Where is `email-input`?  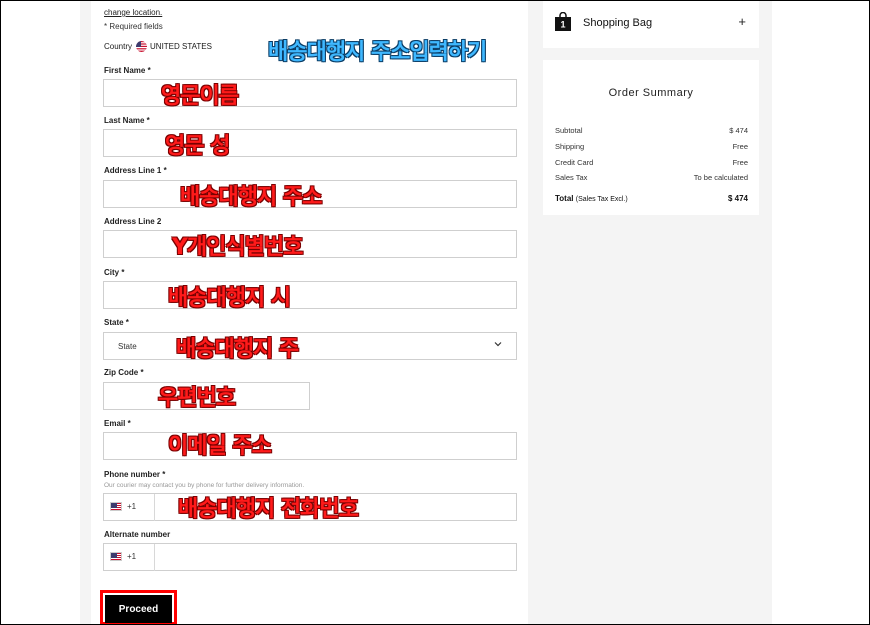
email-input is located at coordinates (310, 446).